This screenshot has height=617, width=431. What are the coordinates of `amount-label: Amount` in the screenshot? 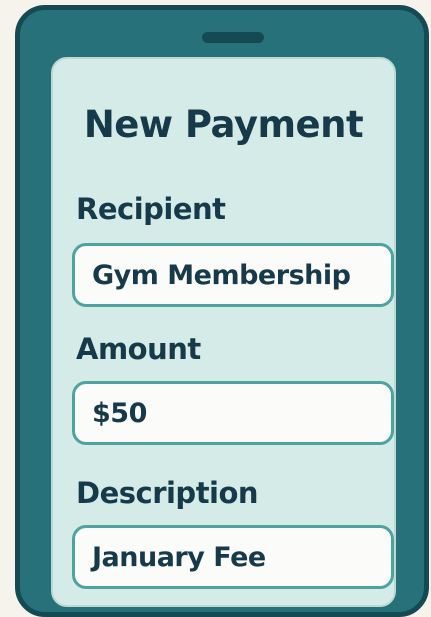 It's located at (138, 349).